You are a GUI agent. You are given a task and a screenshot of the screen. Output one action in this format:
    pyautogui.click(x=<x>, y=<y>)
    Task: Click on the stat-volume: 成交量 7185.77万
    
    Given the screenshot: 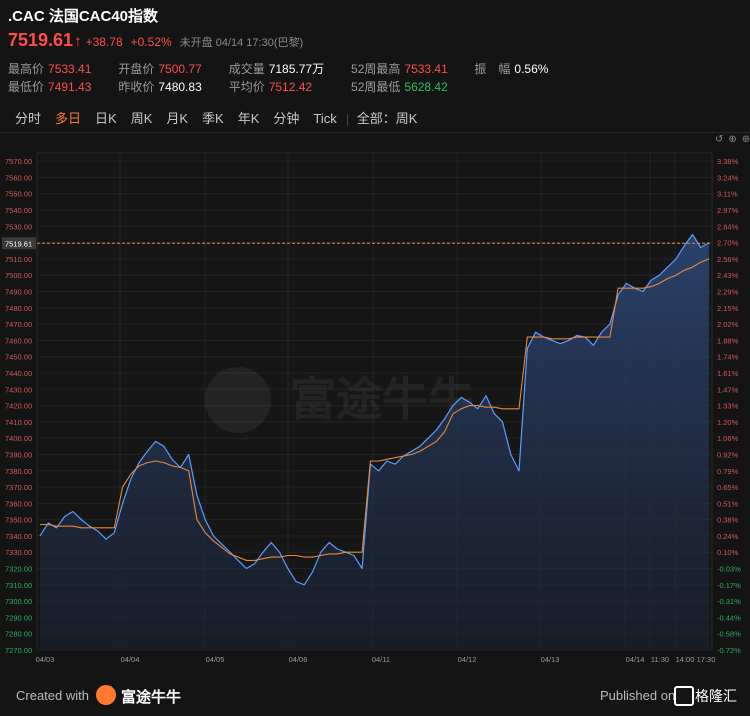 What is the action you would take?
    pyautogui.click(x=288, y=69)
    